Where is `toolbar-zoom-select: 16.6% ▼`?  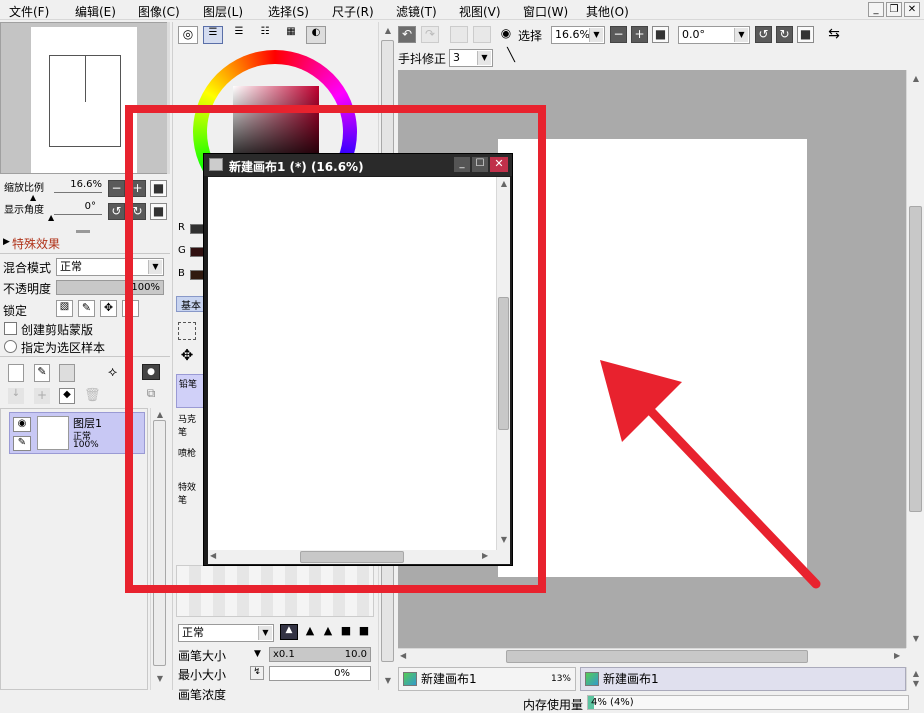 toolbar-zoom-select: 16.6% ▼ is located at coordinates (578, 35).